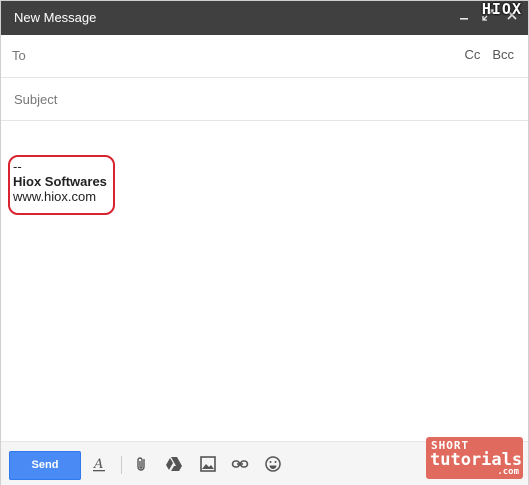  What do you see at coordinates (55, 17) in the screenshot?
I see `window-title: New Message` at bounding box center [55, 17].